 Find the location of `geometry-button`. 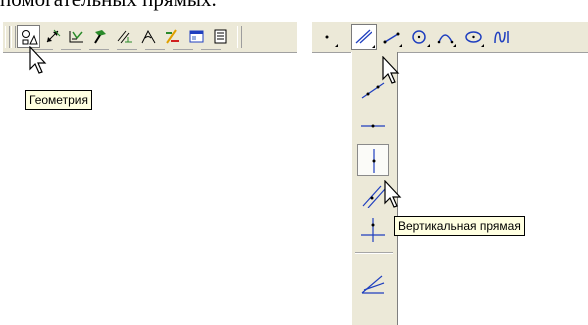

geometry-button is located at coordinates (28, 36).